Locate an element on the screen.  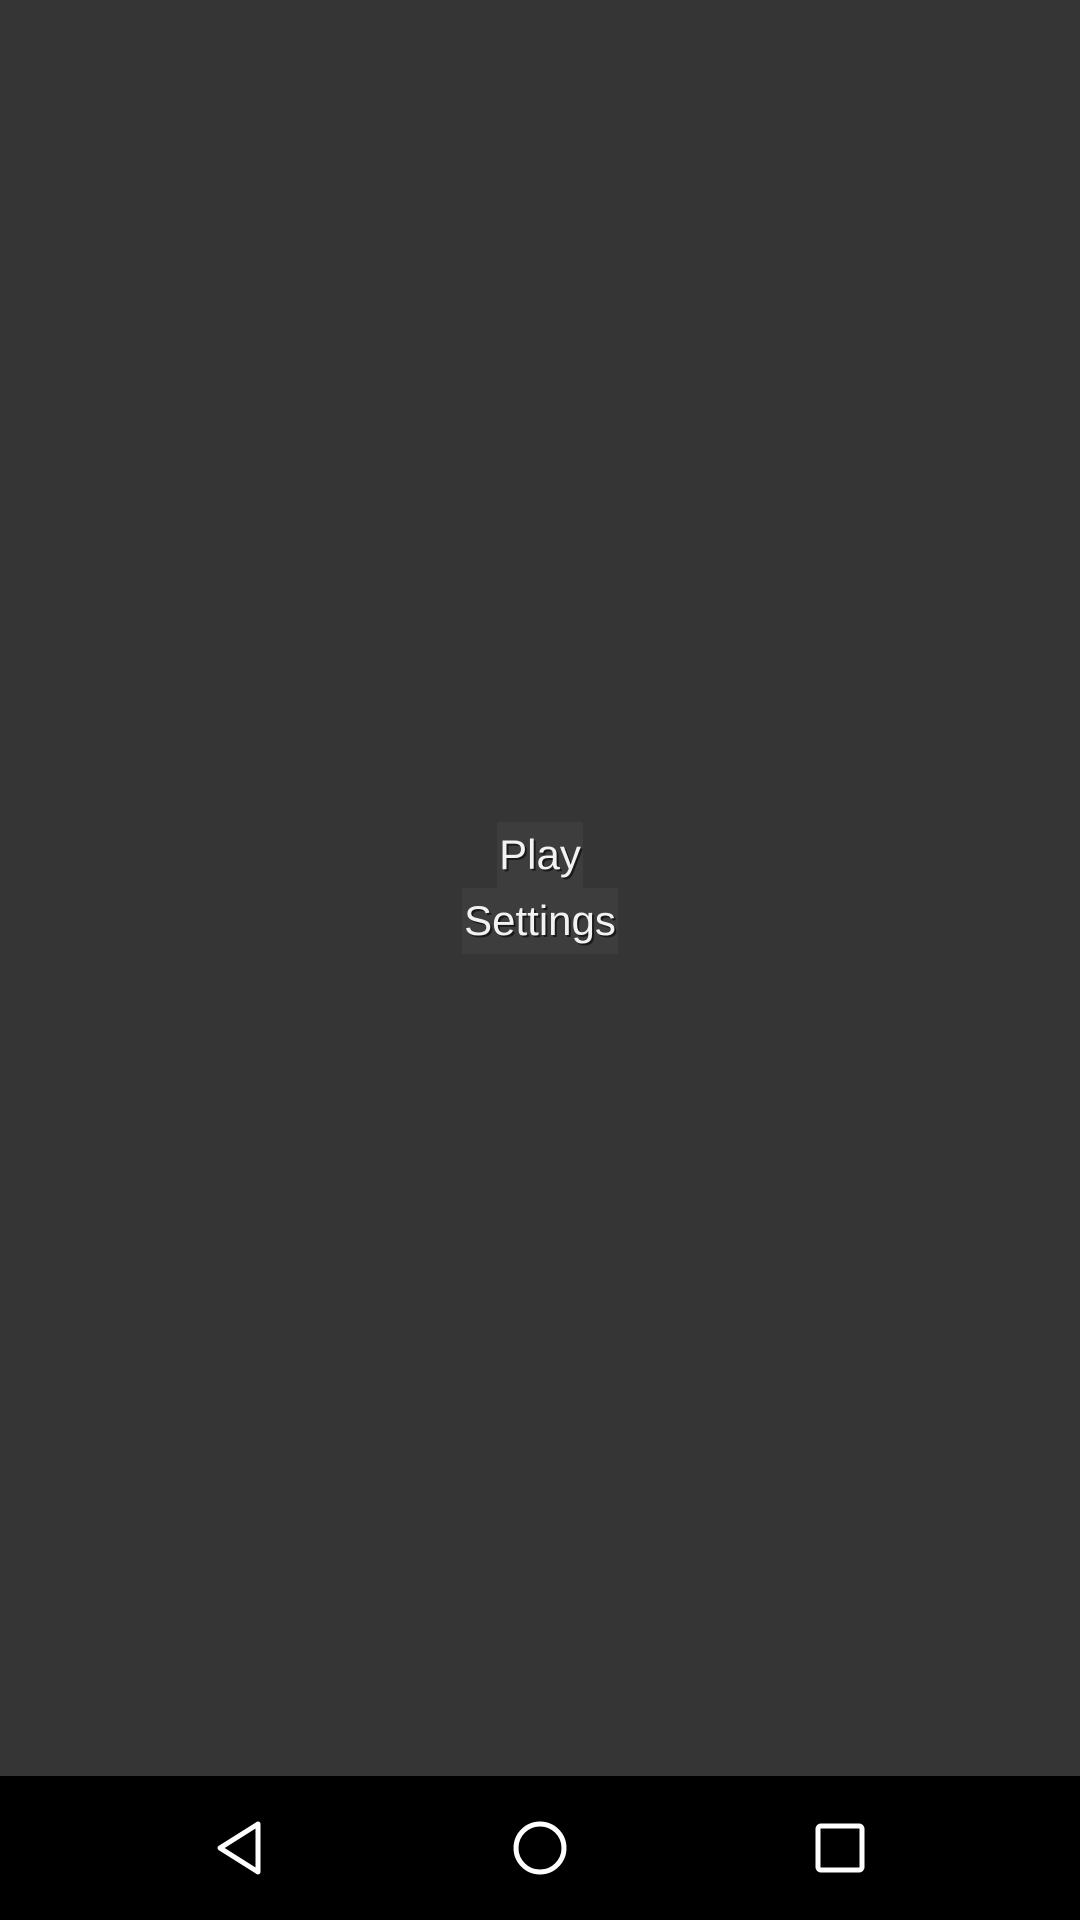
back-icon is located at coordinates (239, 1848).